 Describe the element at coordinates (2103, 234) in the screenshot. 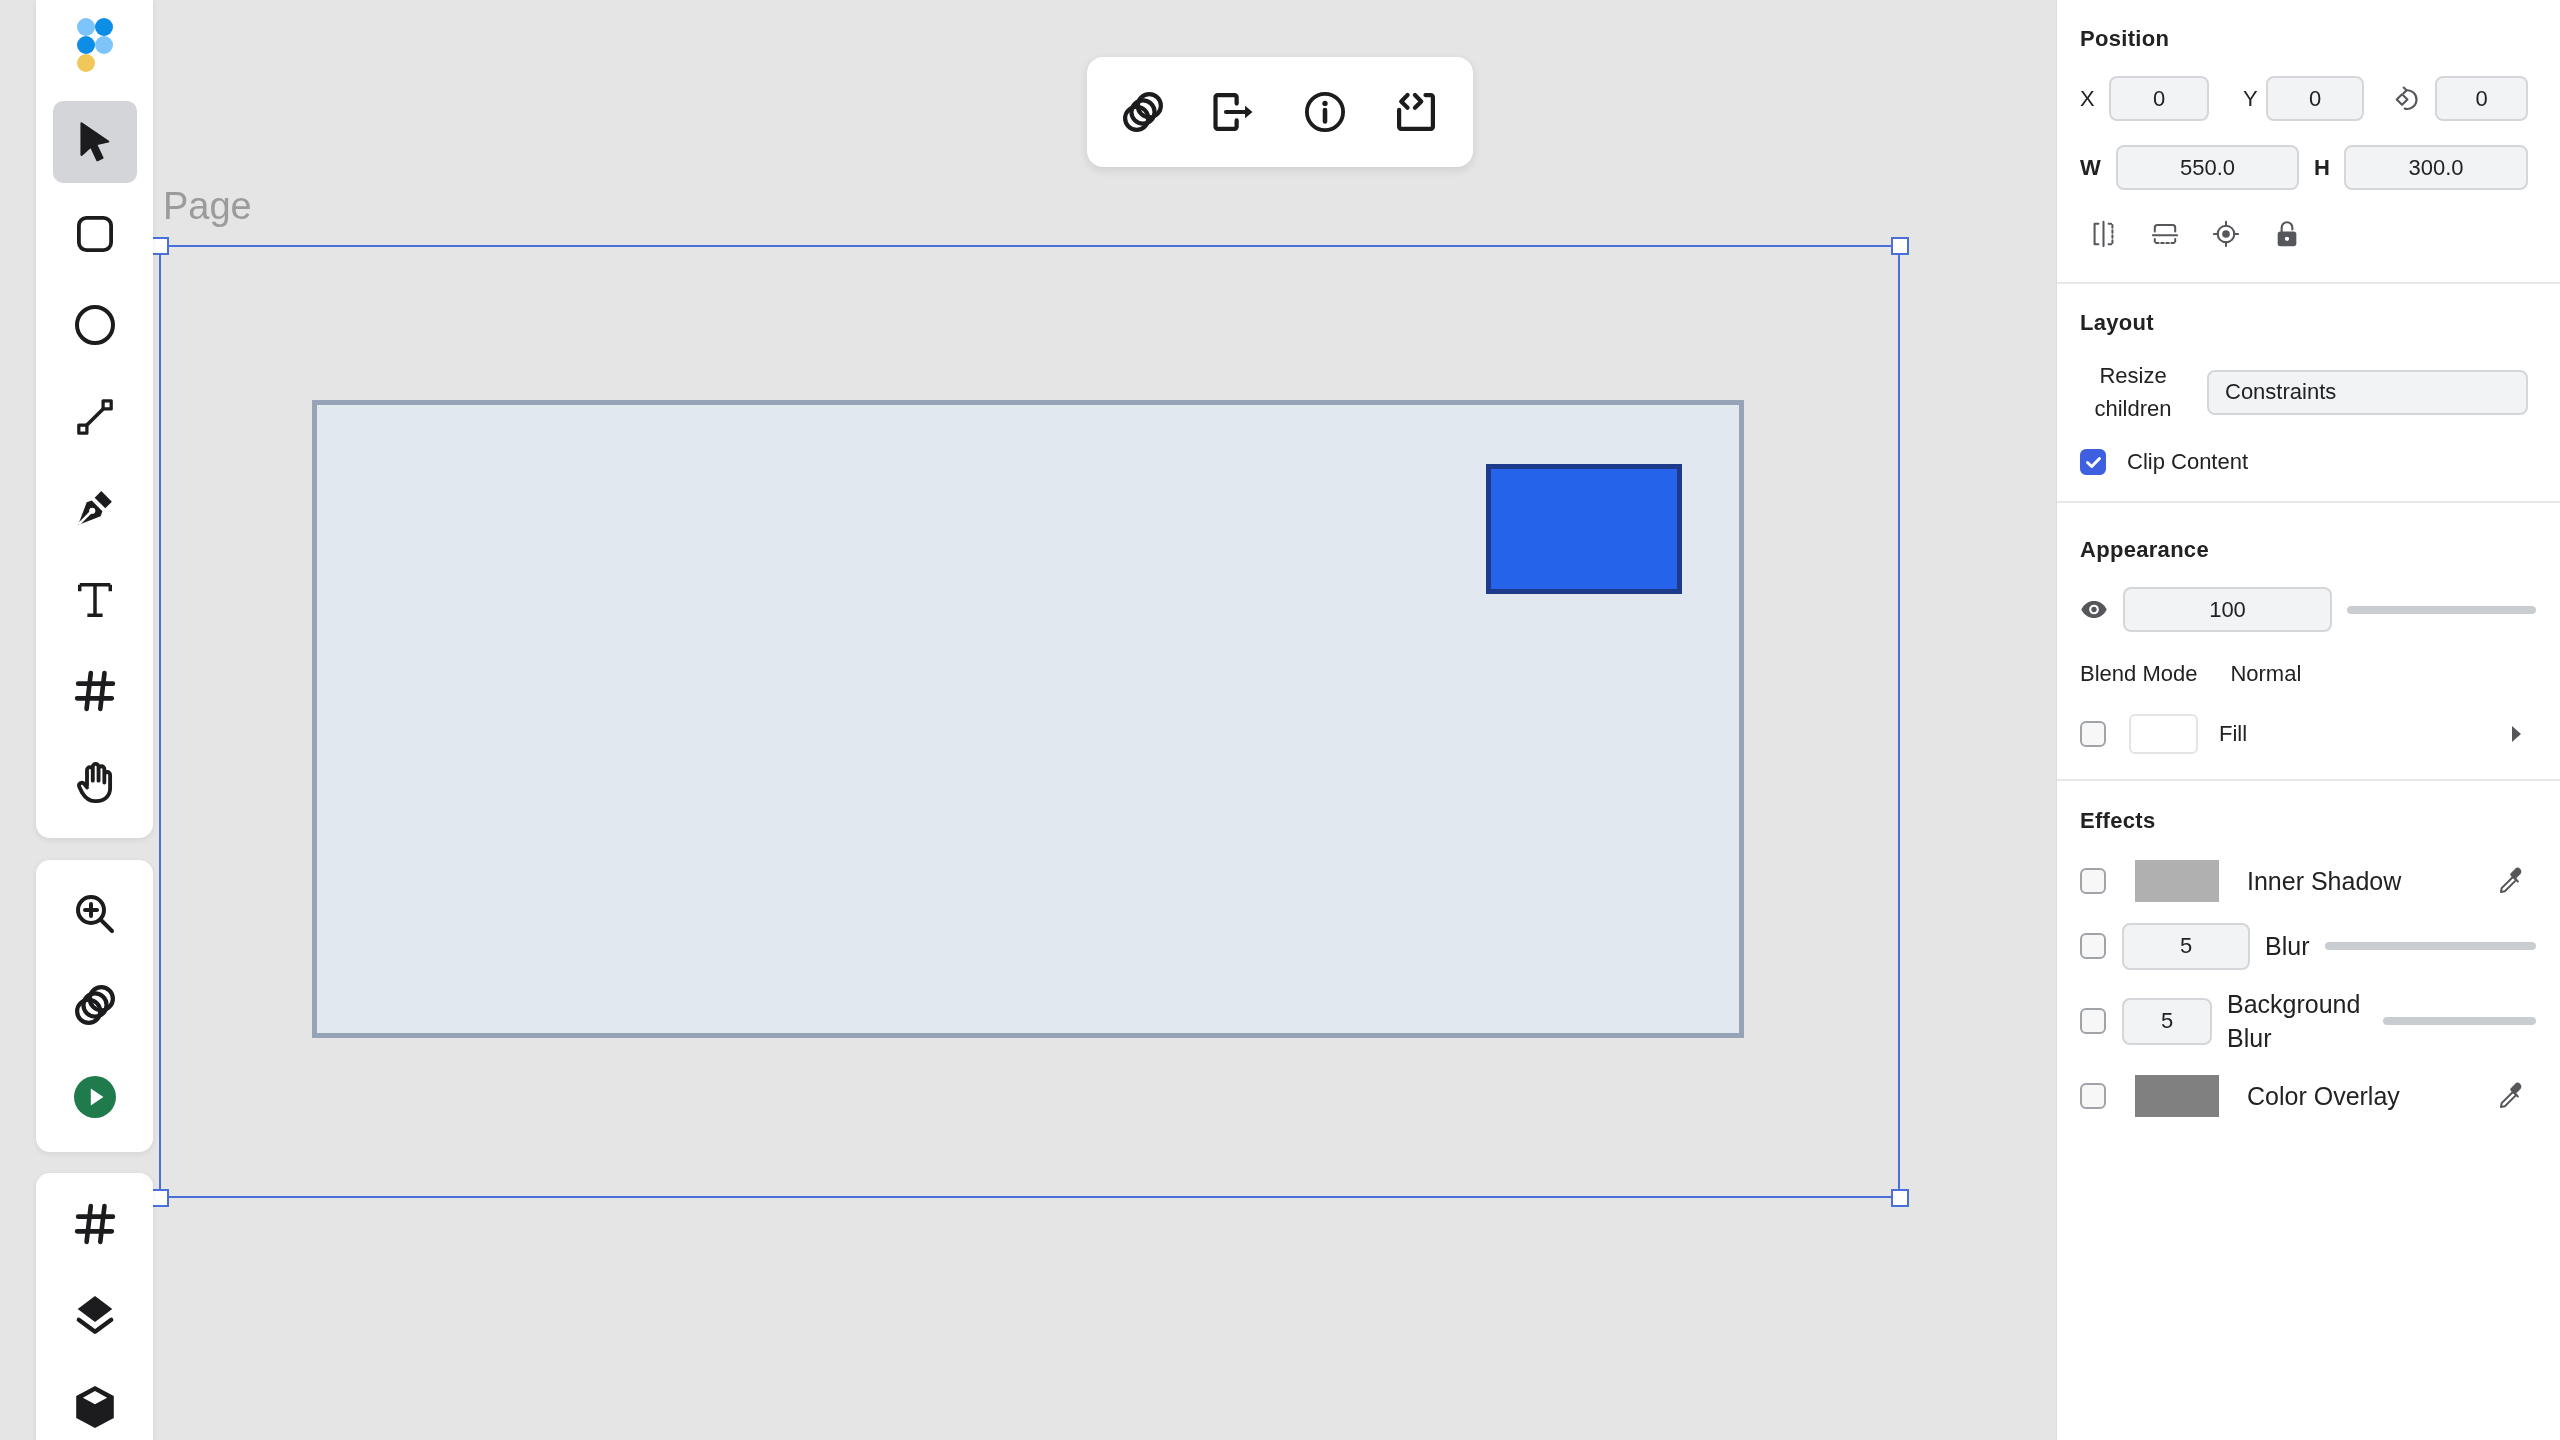

I see `flip-horizontal-icon` at that location.